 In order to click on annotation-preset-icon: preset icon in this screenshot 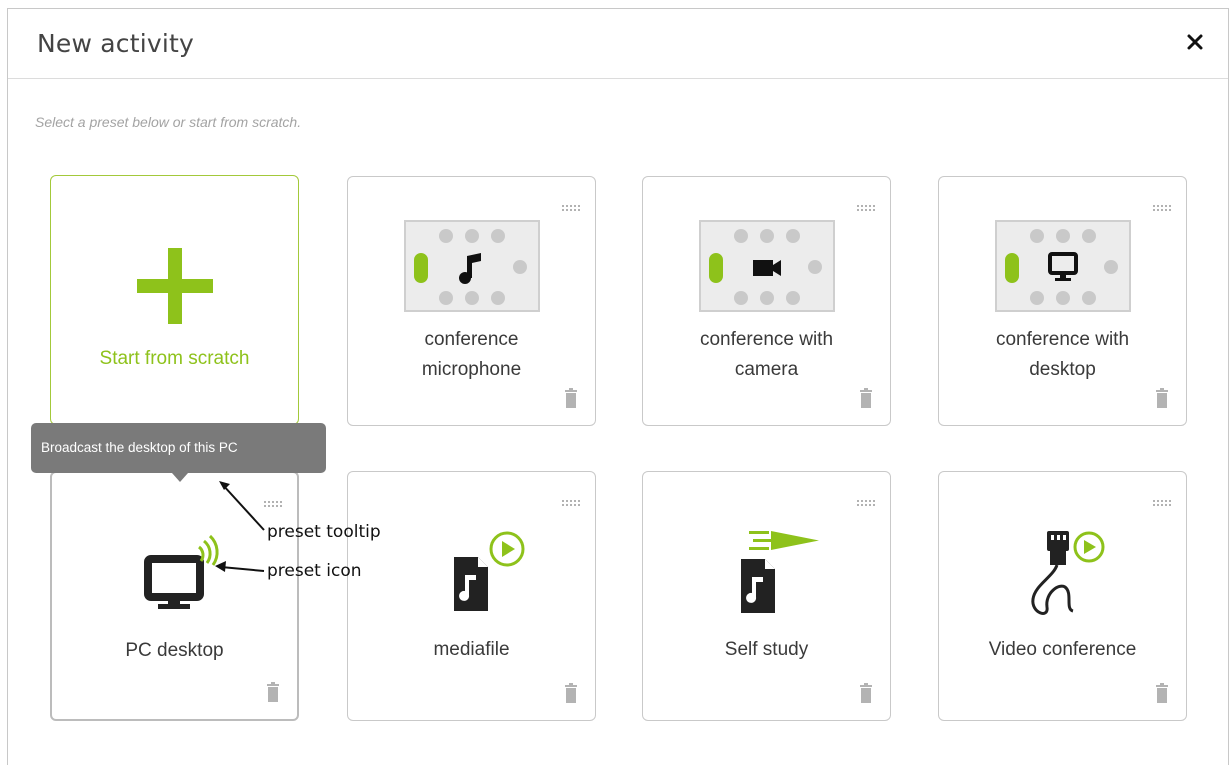, I will do `click(314, 571)`.